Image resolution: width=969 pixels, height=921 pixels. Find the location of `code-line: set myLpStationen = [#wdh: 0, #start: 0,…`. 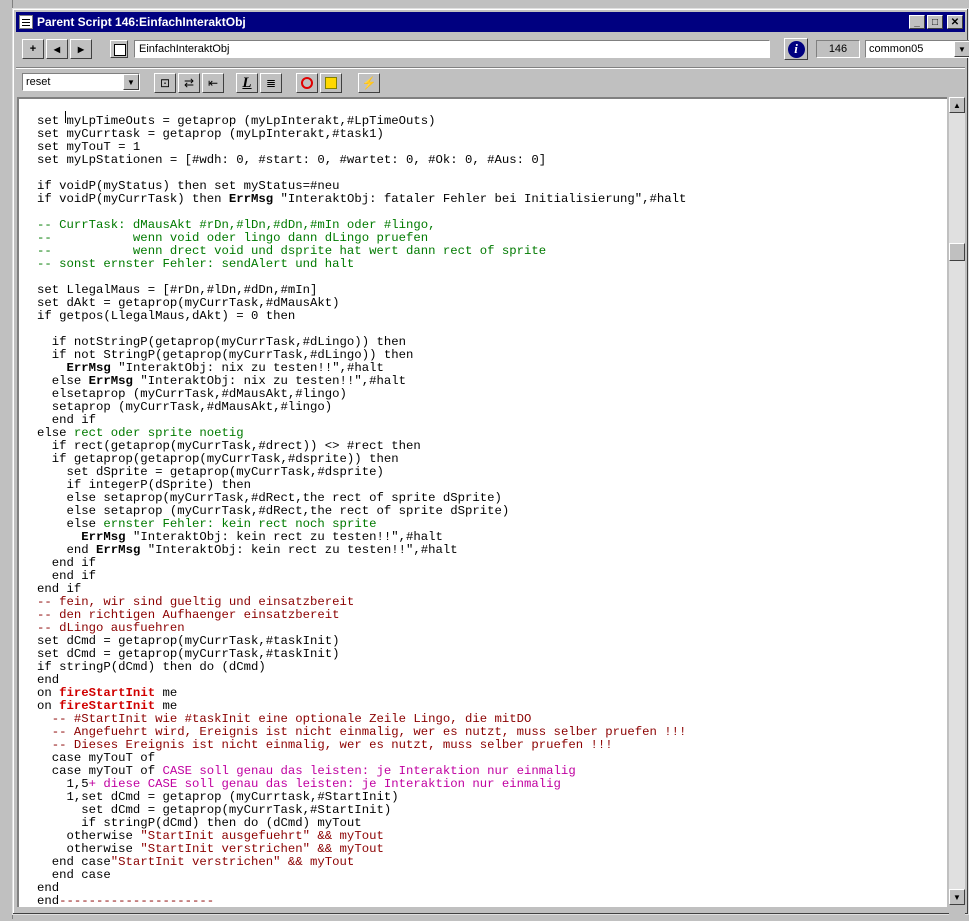

code-line: set myLpStationen = [#wdh: 0, #start: 0,… is located at coordinates (292, 160).